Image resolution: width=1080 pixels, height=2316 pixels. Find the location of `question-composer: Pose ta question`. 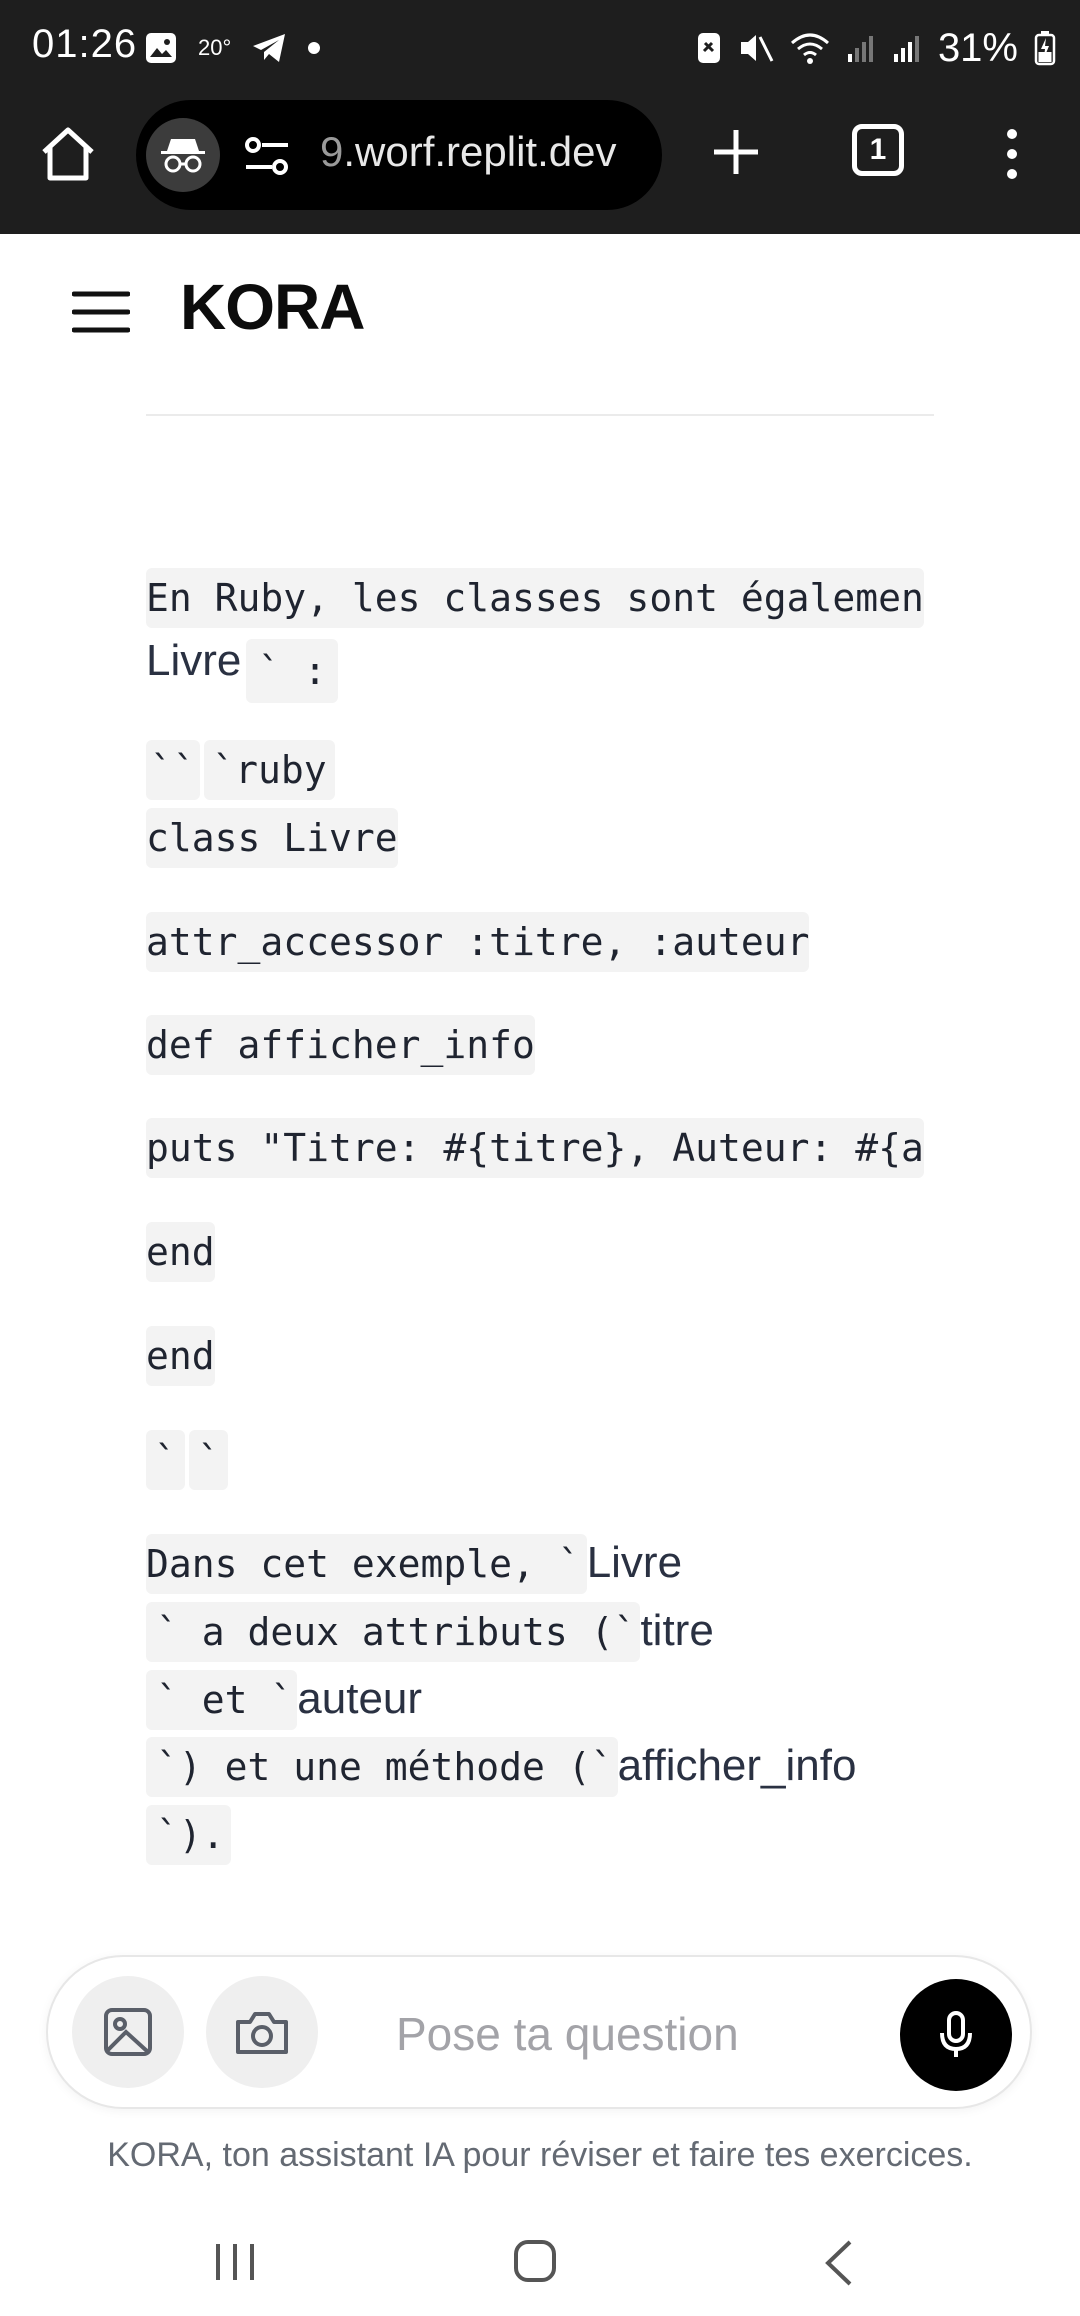

question-composer: Pose ta question is located at coordinates (539, 2032).